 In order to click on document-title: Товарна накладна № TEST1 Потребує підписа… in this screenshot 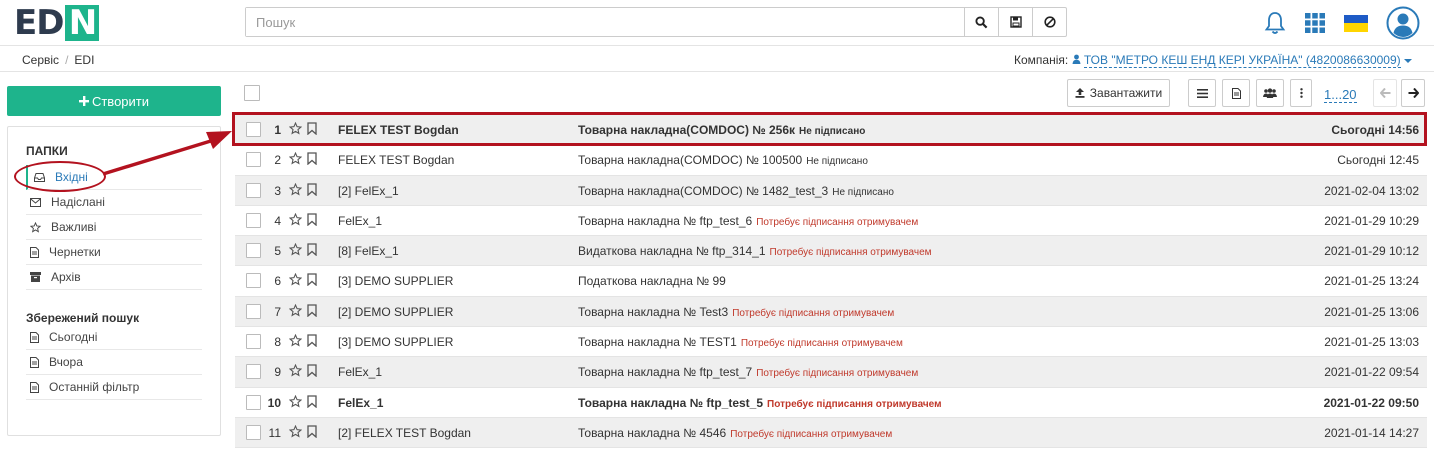, I will do `click(740, 342)`.